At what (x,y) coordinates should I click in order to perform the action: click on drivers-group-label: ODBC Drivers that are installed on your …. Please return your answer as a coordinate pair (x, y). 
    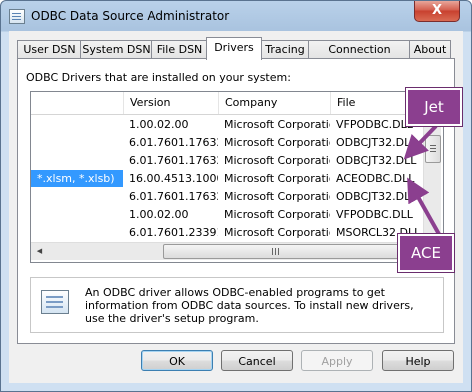
    Looking at the image, I should click on (158, 77).